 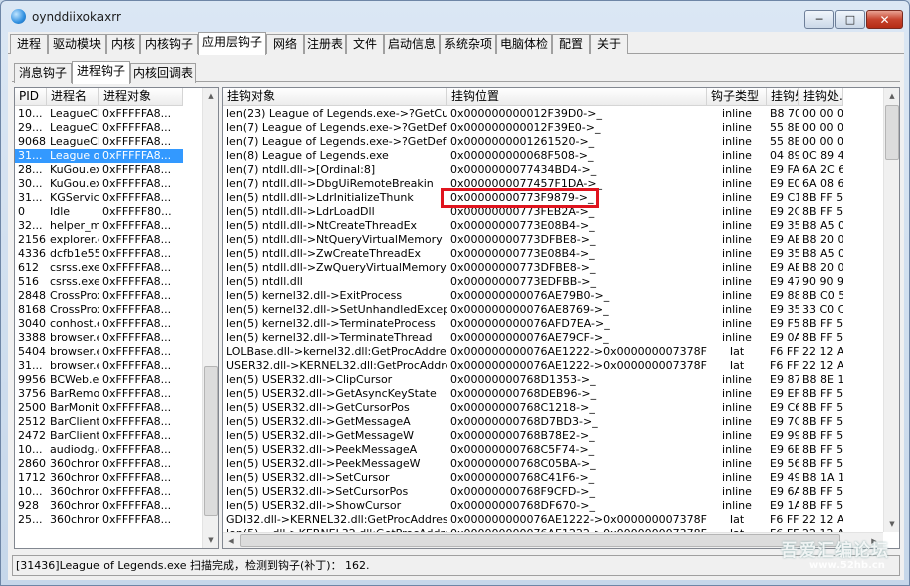 I want to click on main-tab-6: 注册表, so click(x=325, y=44).